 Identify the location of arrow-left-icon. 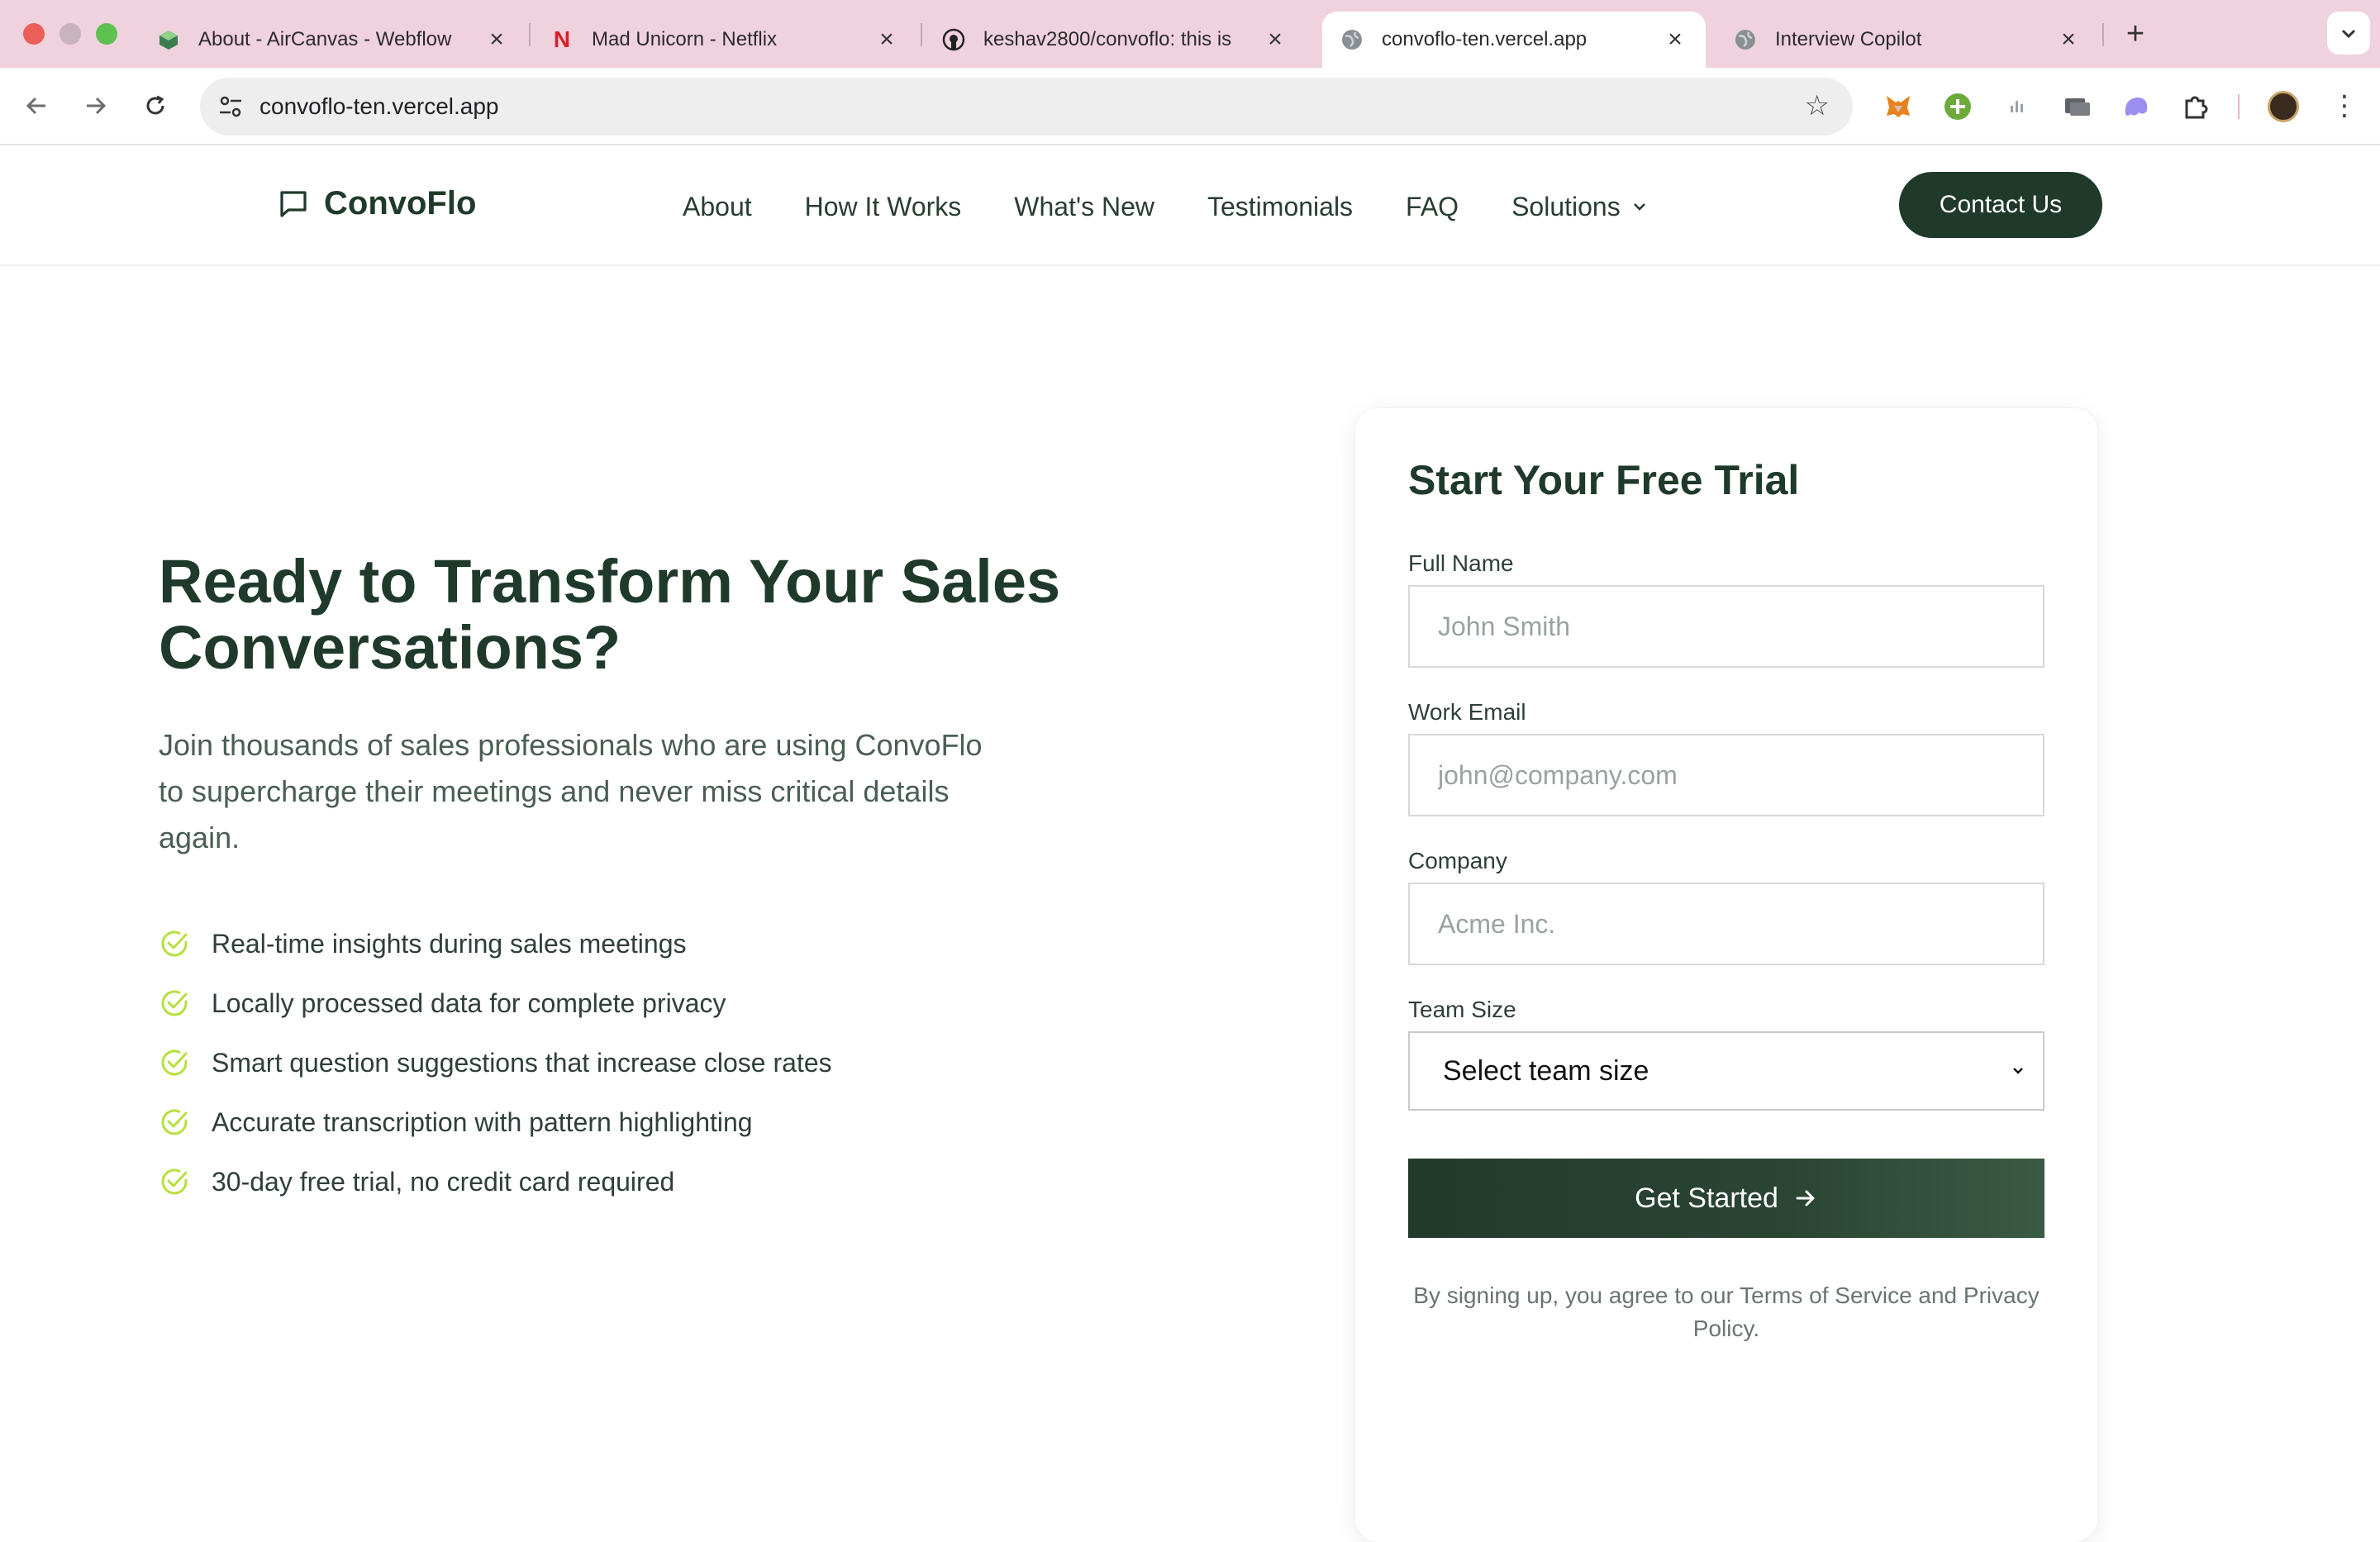
(35, 106).